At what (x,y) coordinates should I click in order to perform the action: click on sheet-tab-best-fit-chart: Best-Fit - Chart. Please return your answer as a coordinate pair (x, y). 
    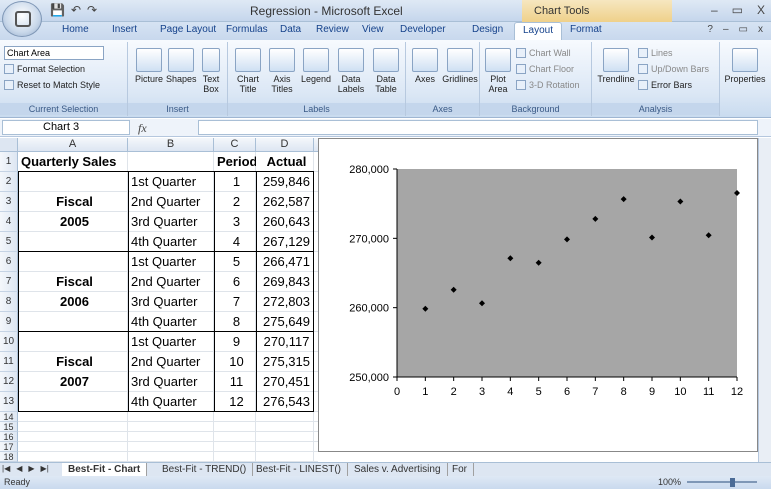
    Looking at the image, I should click on (105, 469).